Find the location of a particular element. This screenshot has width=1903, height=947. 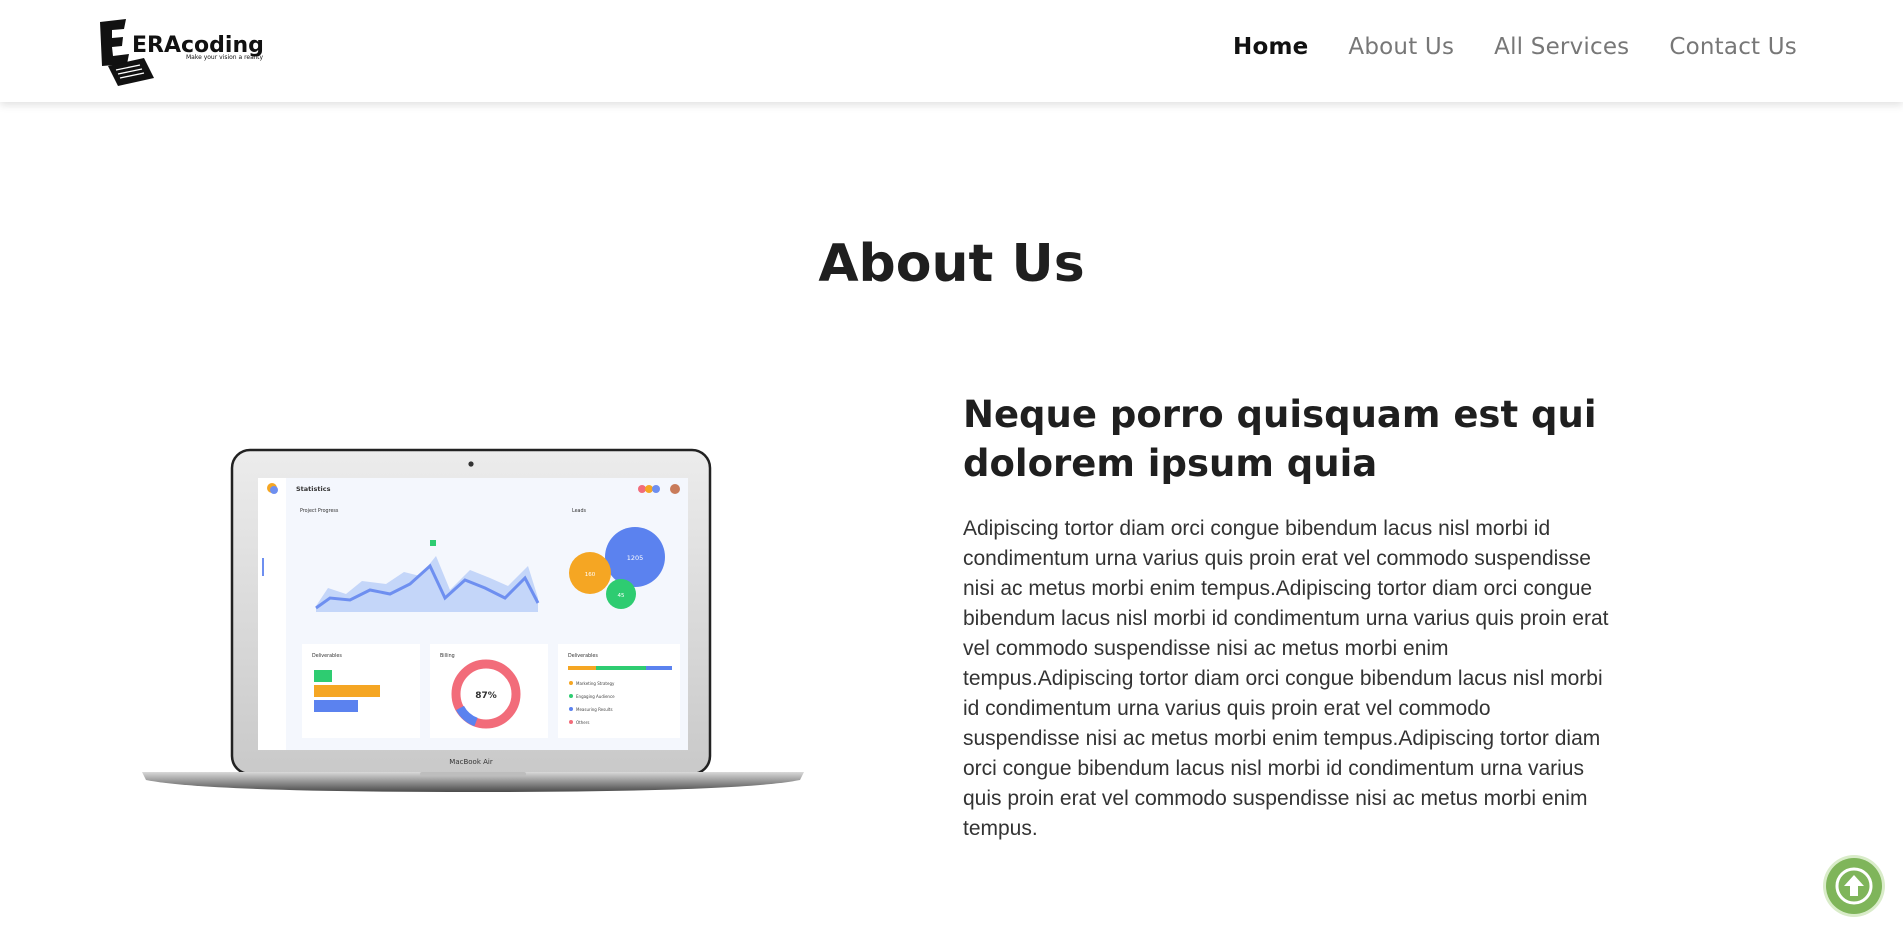

scroll-to-top-button is located at coordinates (1854, 886).